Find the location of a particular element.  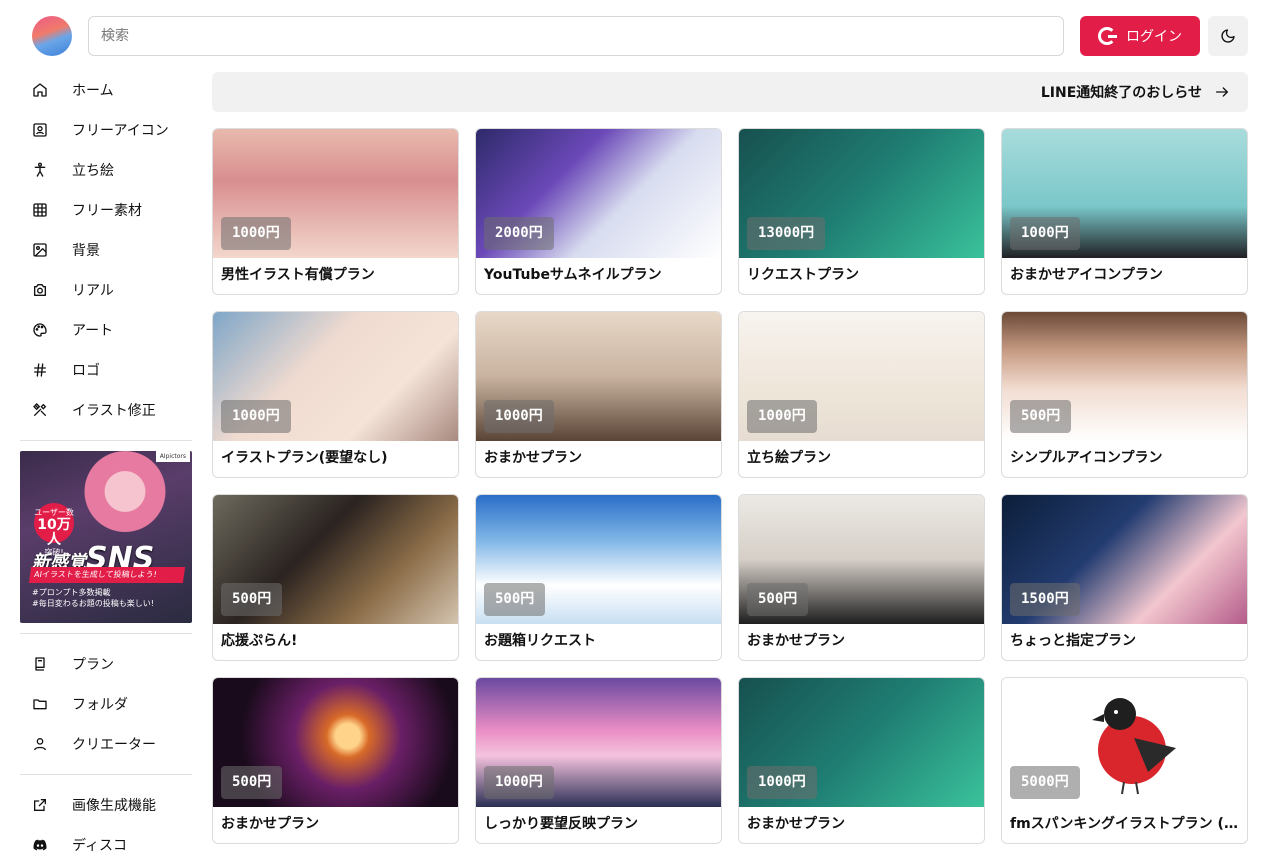

plan-card: 1000円 男性イラスト有償プラン is located at coordinates (335, 211).